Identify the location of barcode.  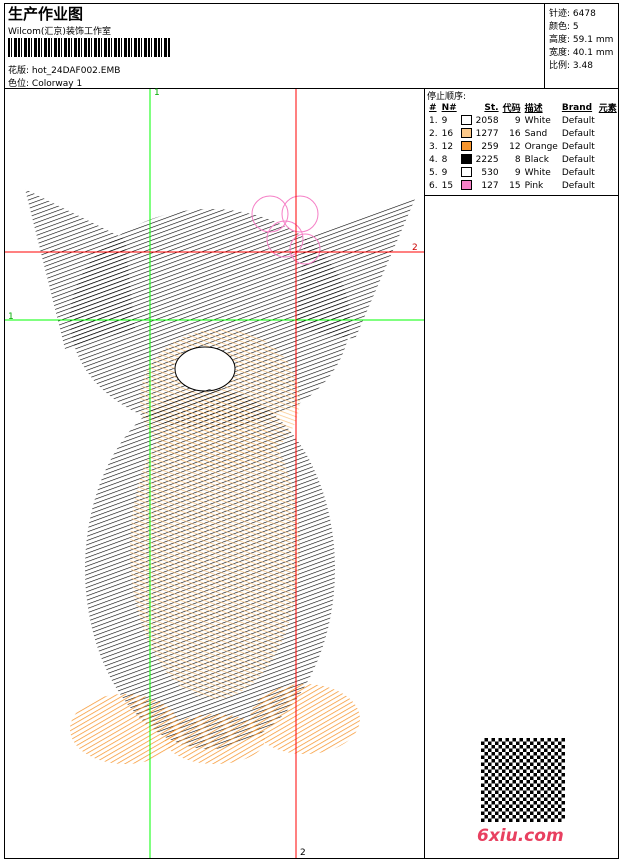
(89, 47).